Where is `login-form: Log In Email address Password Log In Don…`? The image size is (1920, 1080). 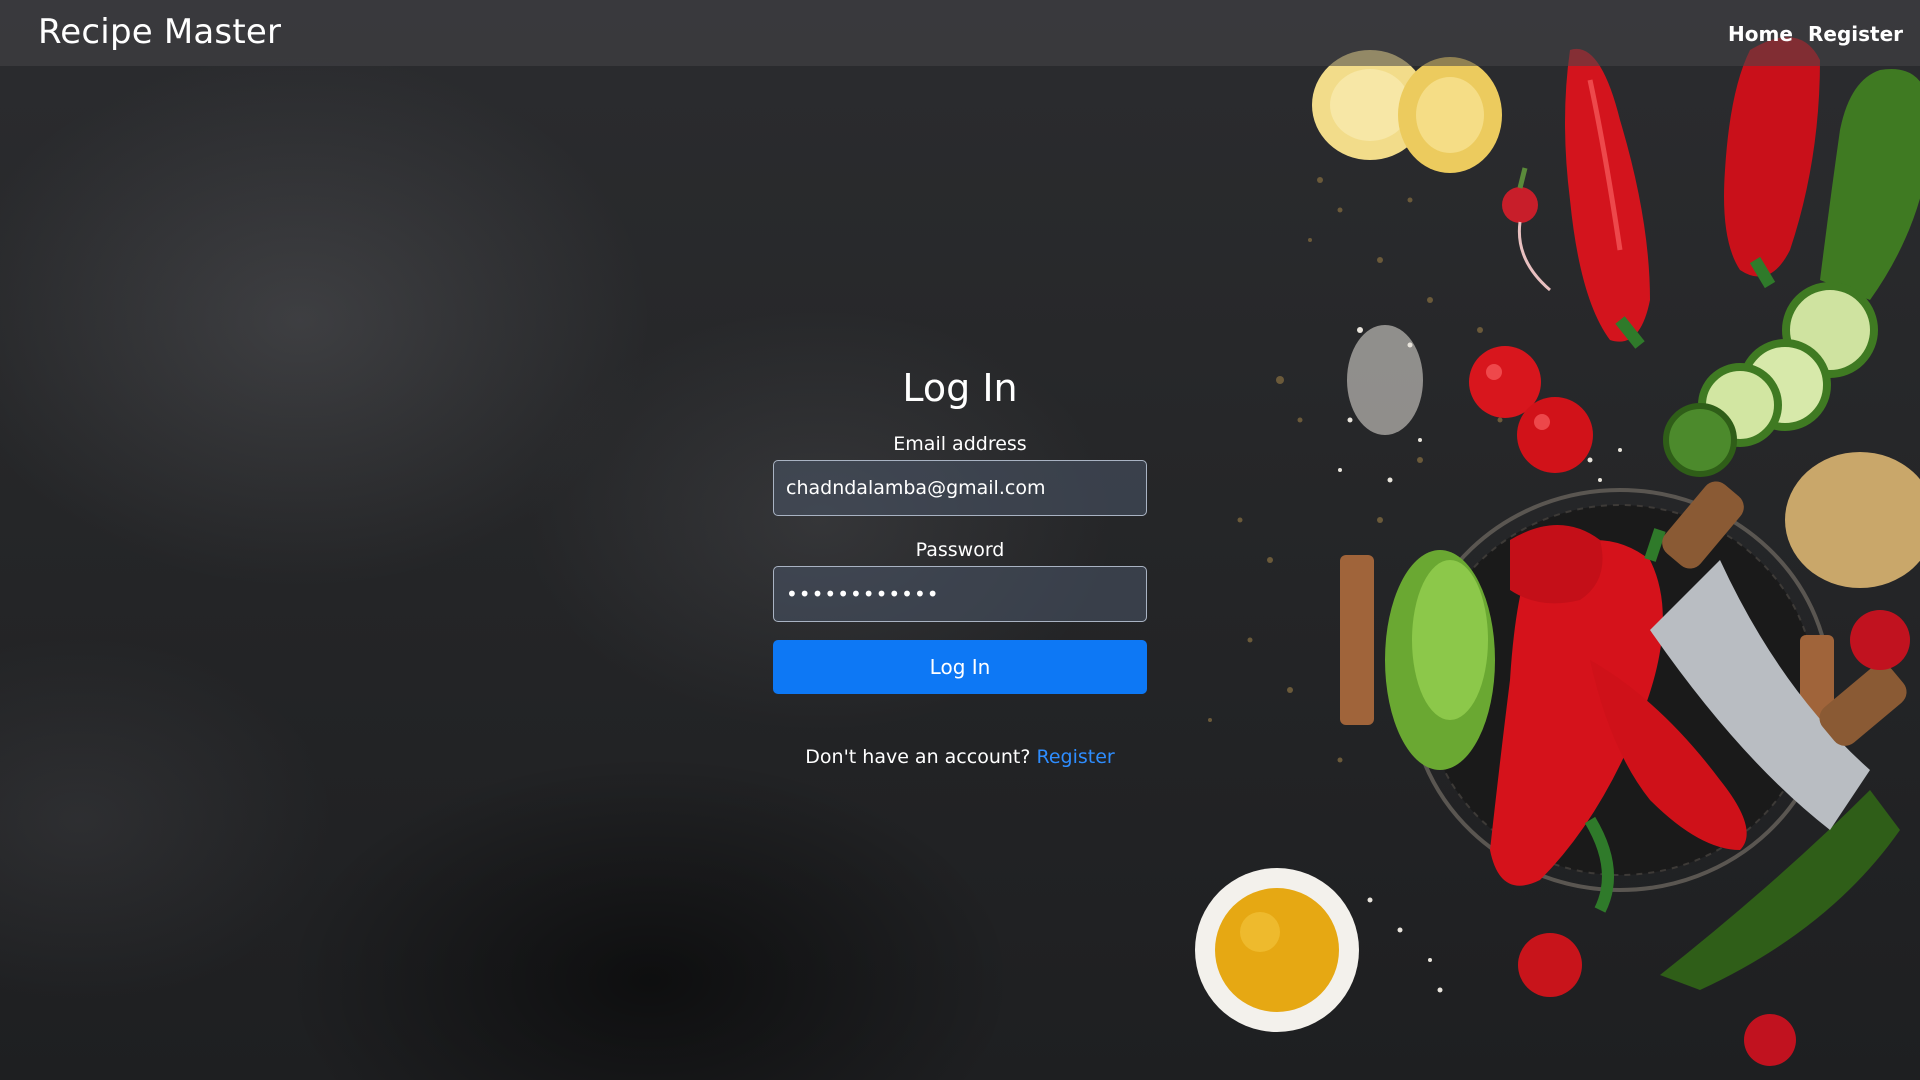
login-form: Log In Email address Password Log In Don… is located at coordinates (960, 564).